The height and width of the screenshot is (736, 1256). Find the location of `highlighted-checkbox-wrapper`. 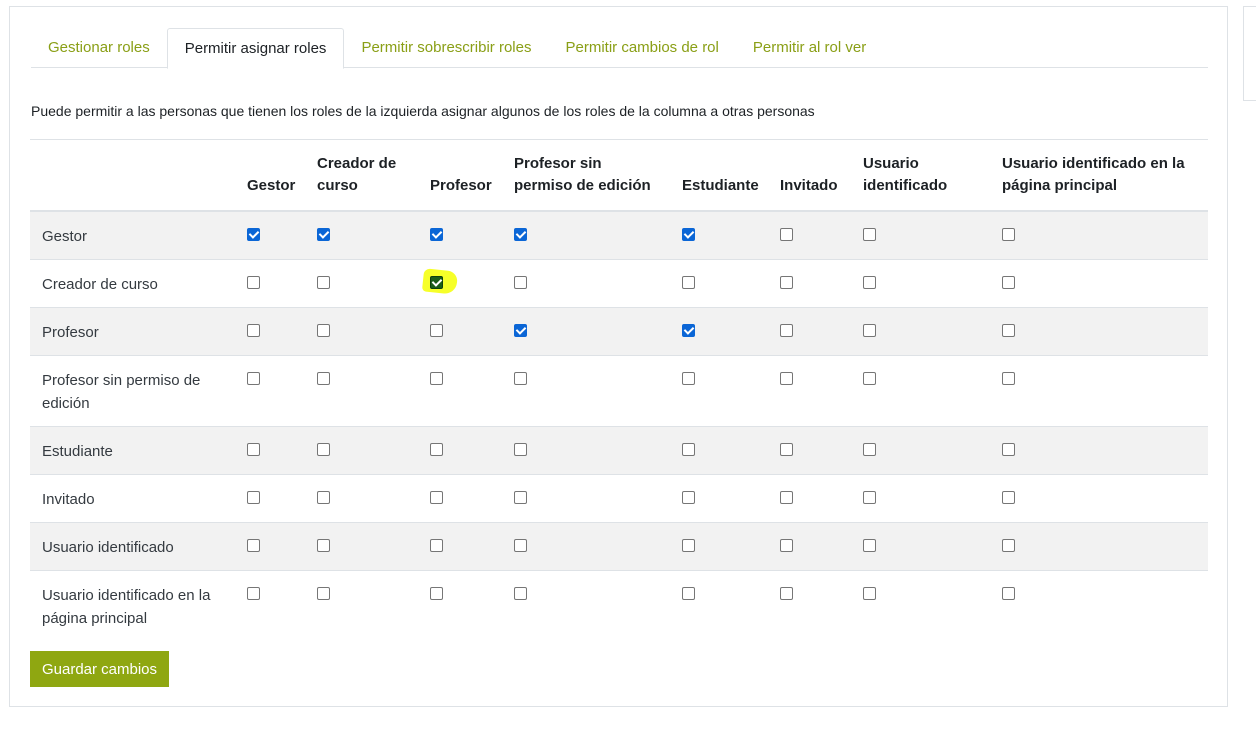

highlighted-checkbox-wrapper is located at coordinates (440, 282).